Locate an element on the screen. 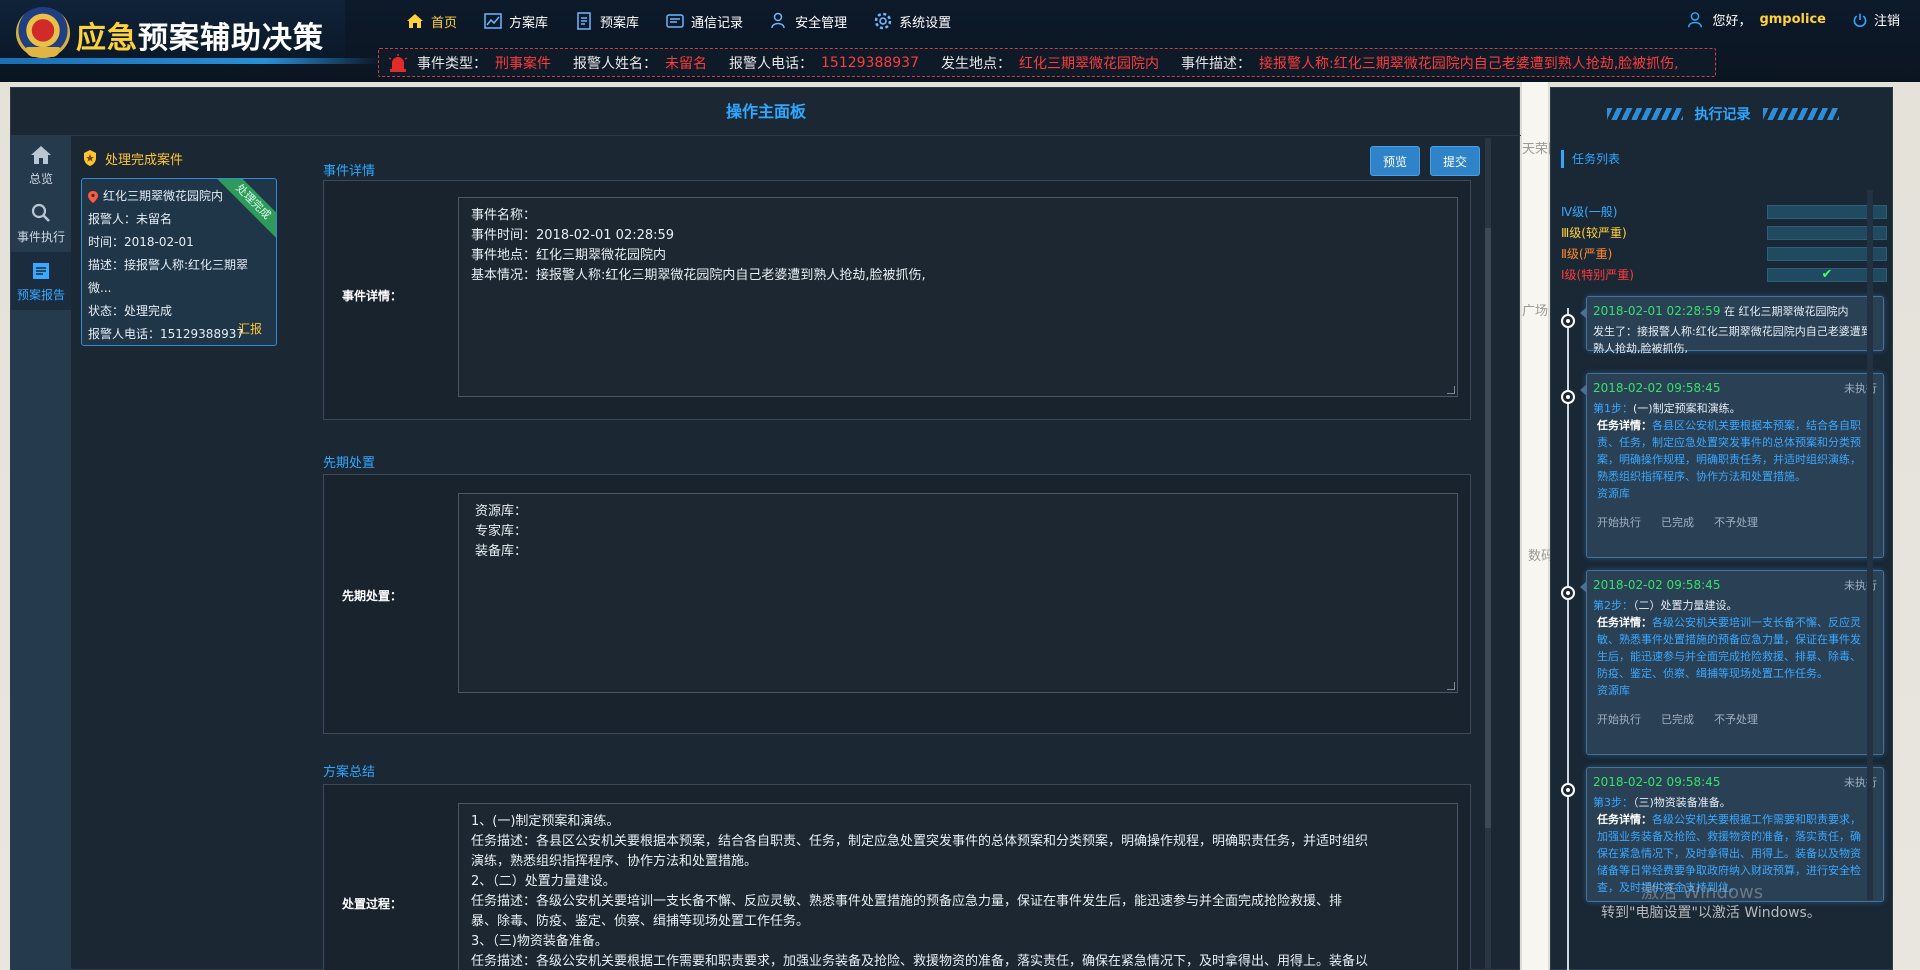 This screenshot has height=970, width=1920. prelim-line: 专家库： is located at coordinates (501, 531).